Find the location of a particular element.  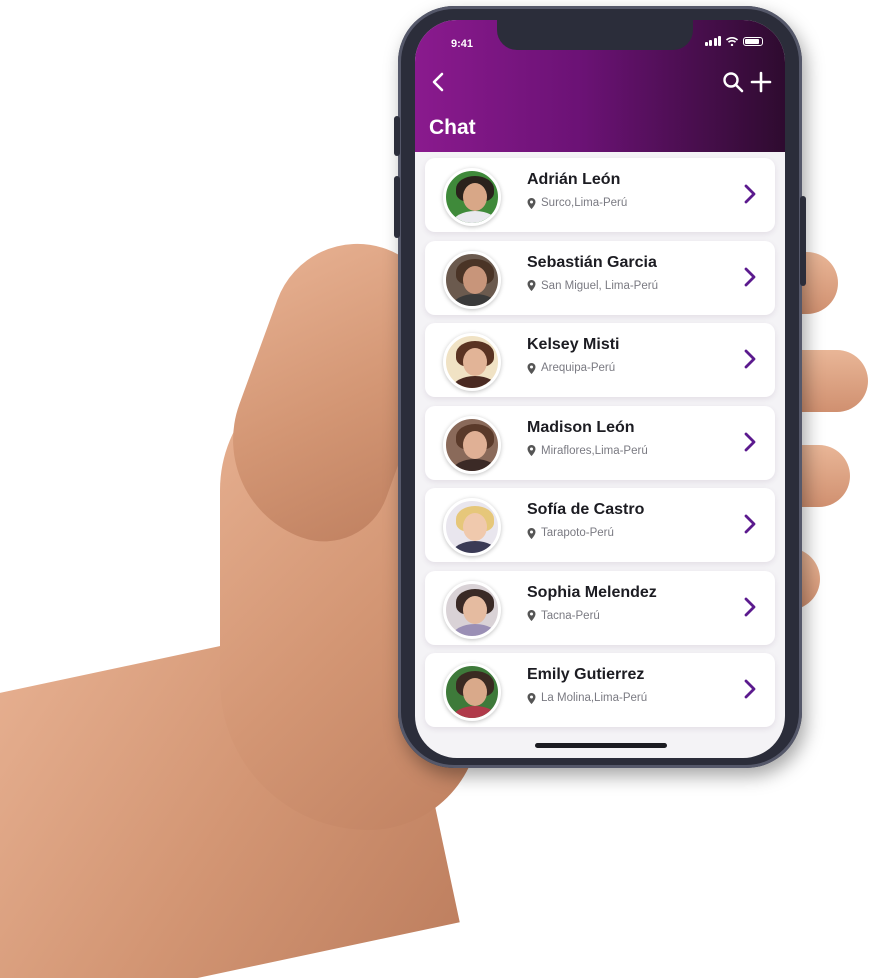

contact-name: Sofía de Castro is located at coordinates (586, 509).